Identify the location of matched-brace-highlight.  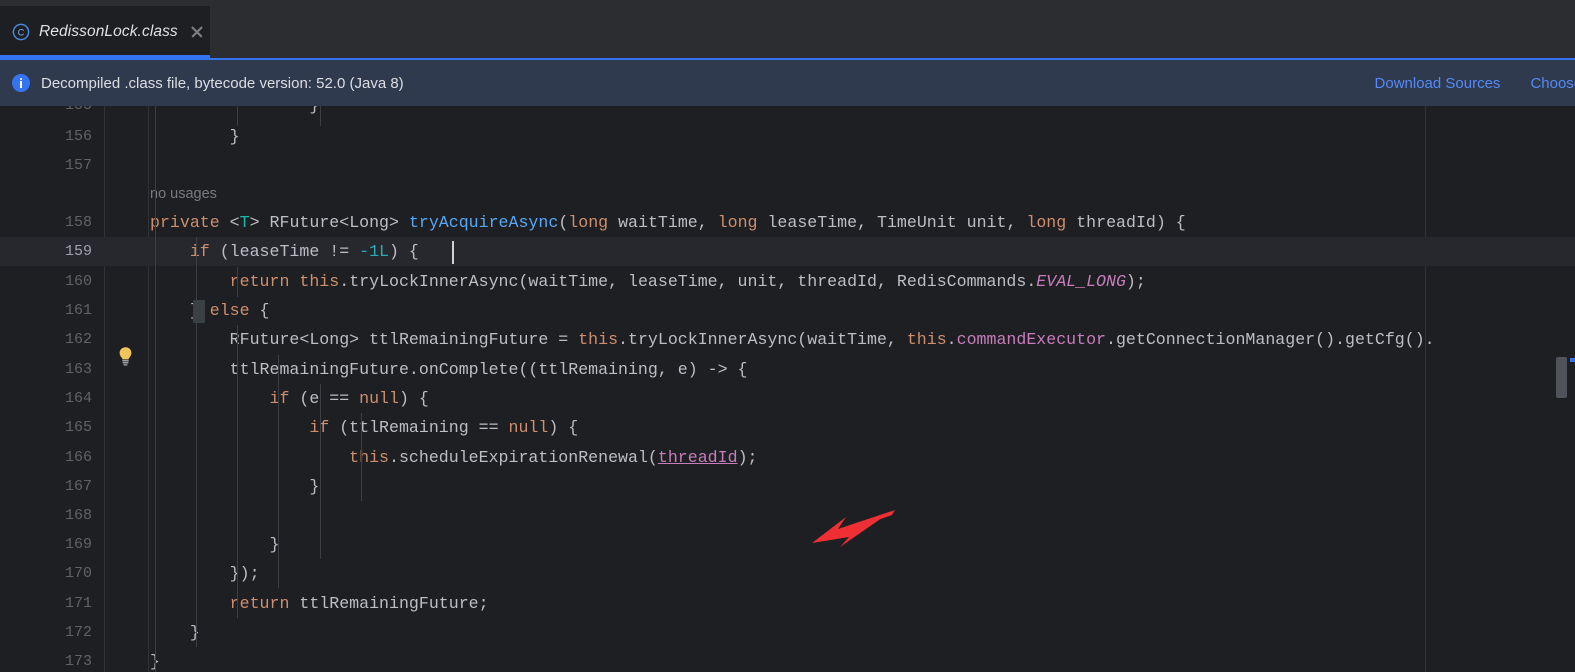
(199, 311).